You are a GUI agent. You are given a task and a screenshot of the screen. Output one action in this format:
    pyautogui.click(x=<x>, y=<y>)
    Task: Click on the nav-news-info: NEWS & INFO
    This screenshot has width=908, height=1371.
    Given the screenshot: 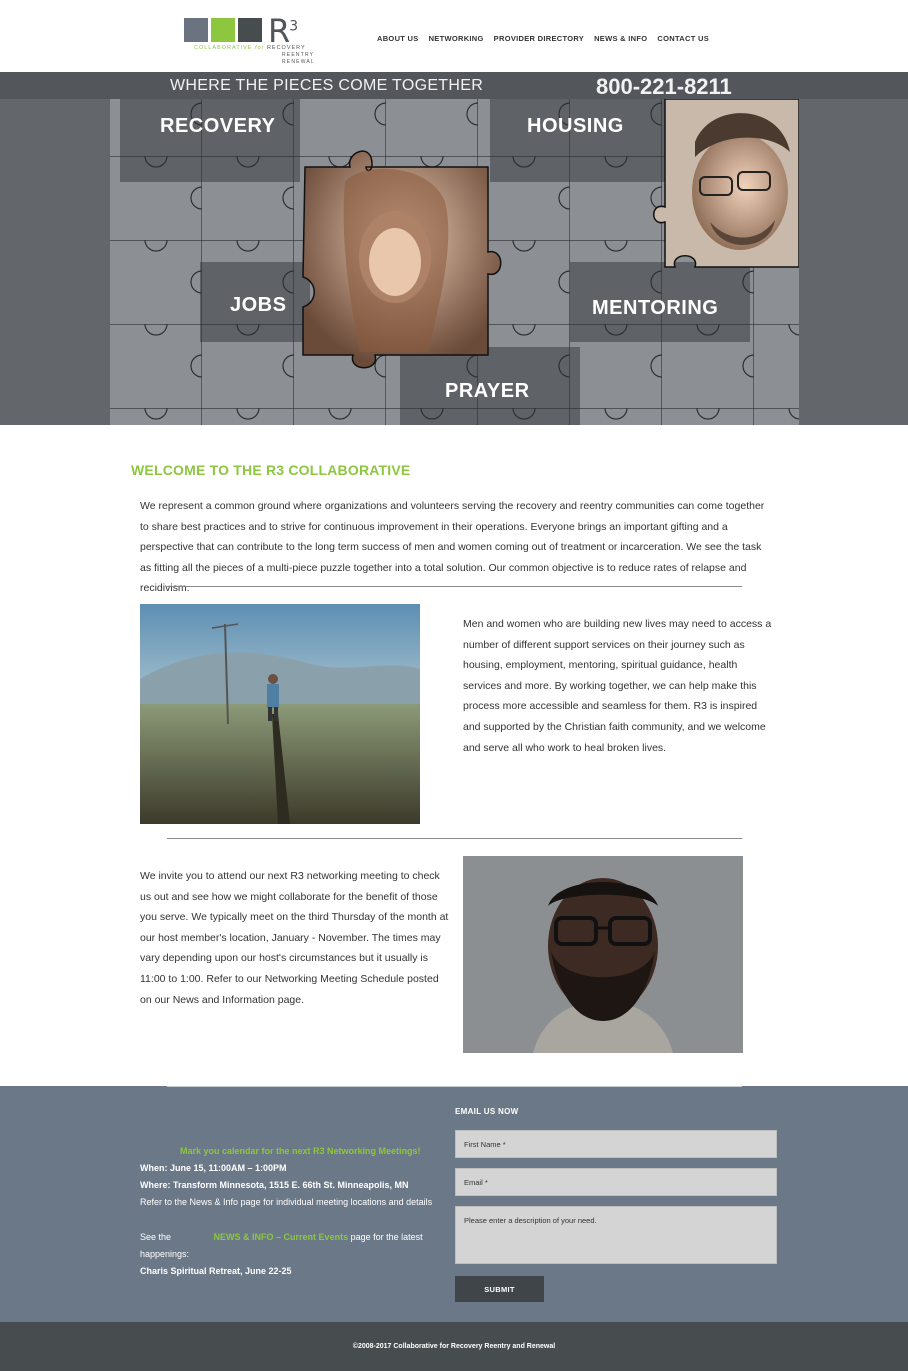 What is the action you would take?
    pyautogui.click(x=620, y=38)
    